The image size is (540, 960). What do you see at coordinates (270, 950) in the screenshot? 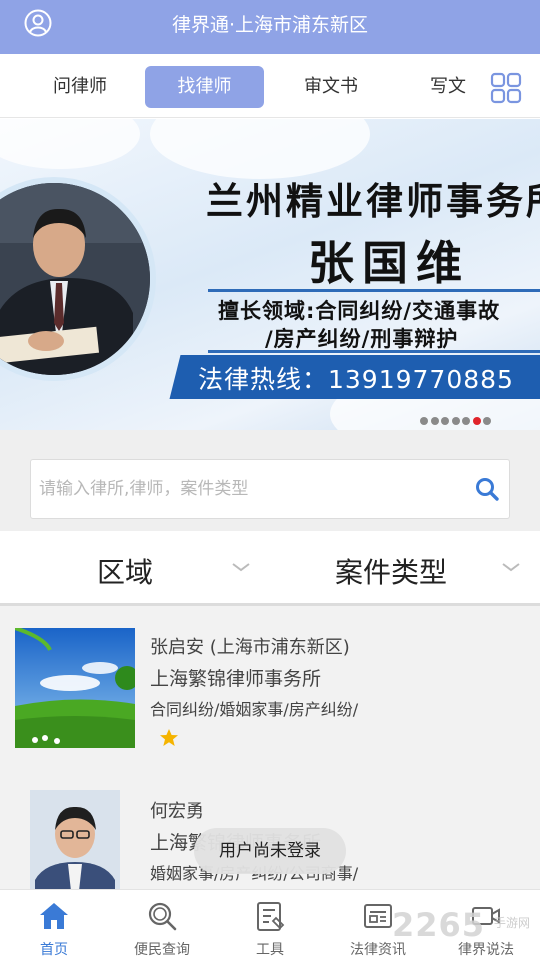
I see `nav-tools-label: 工具` at bounding box center [270, 950].